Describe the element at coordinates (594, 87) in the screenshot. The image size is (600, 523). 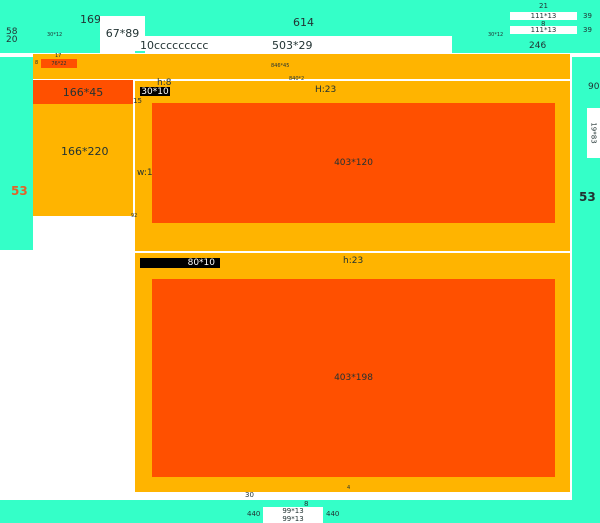
I see `label-90: 90` at that location.